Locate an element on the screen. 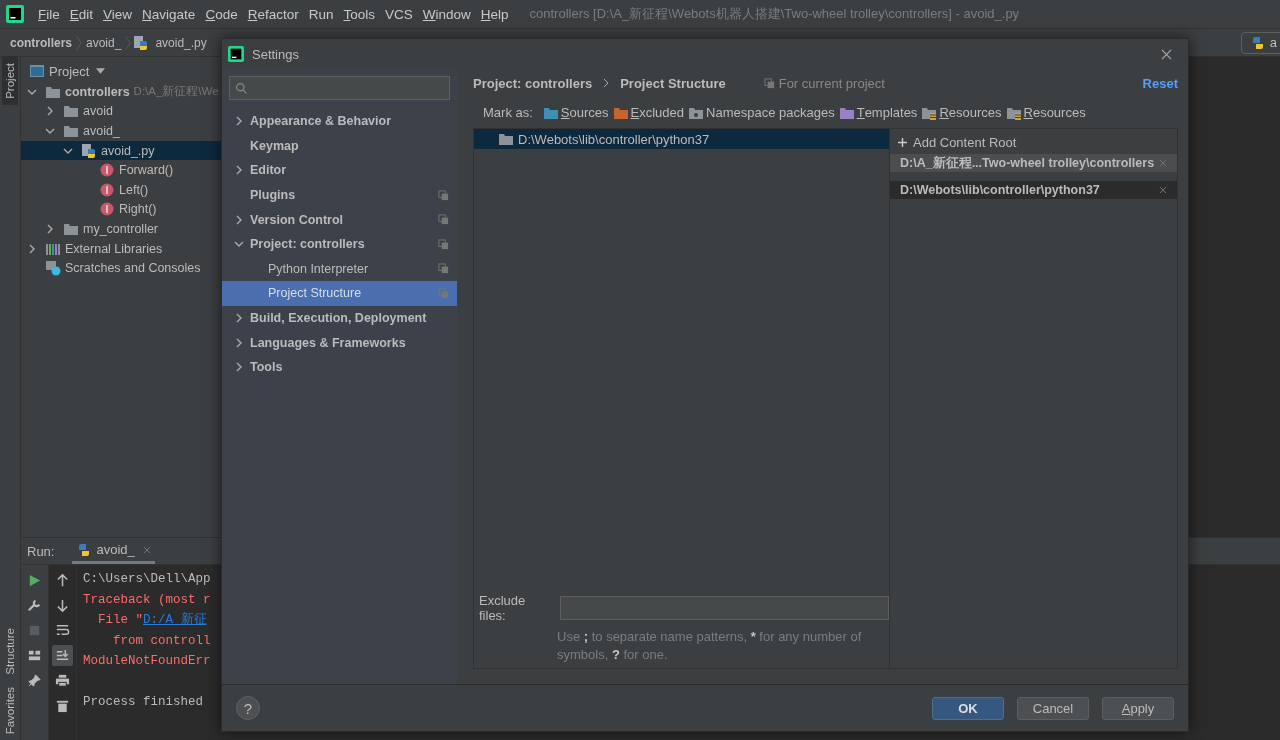  menu-item: View is located at coordinates (118, 14).